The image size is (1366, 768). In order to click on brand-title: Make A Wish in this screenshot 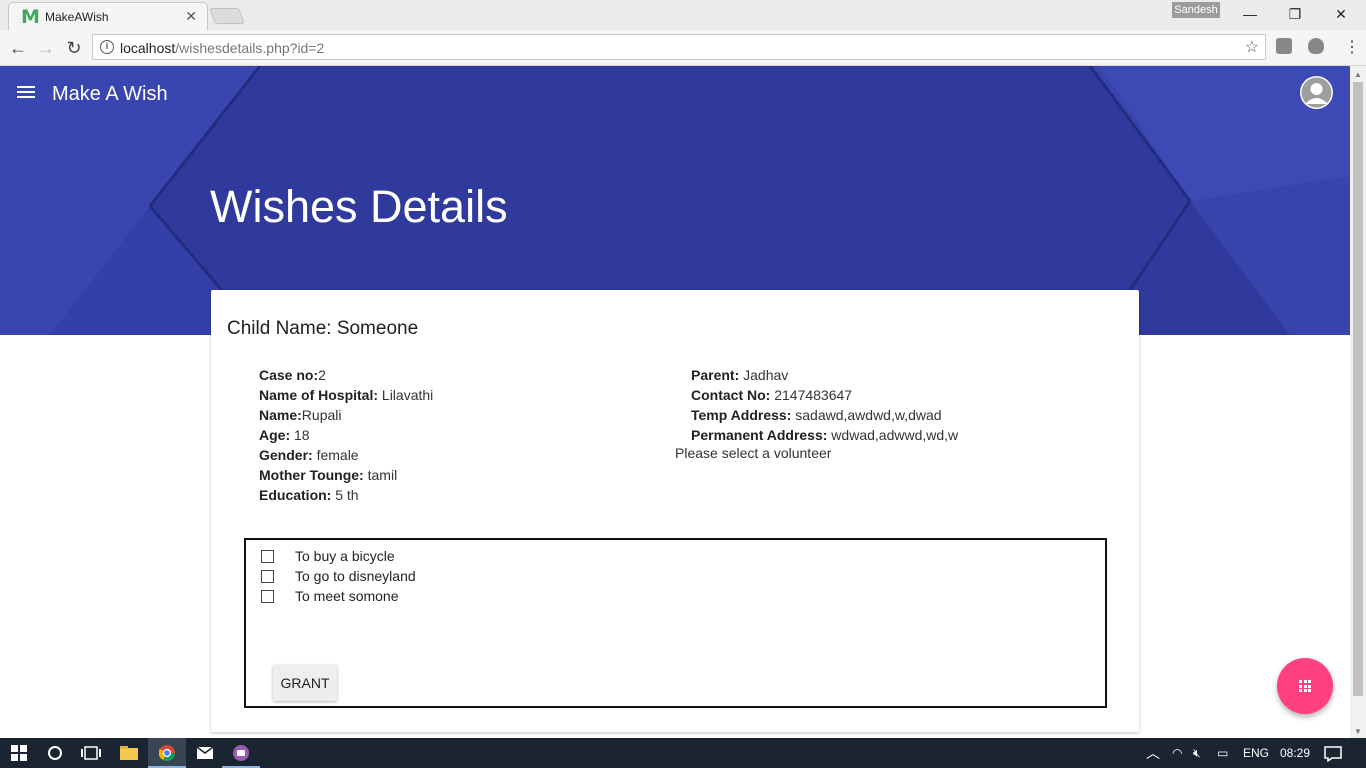, I will do `click(110, 94)`.